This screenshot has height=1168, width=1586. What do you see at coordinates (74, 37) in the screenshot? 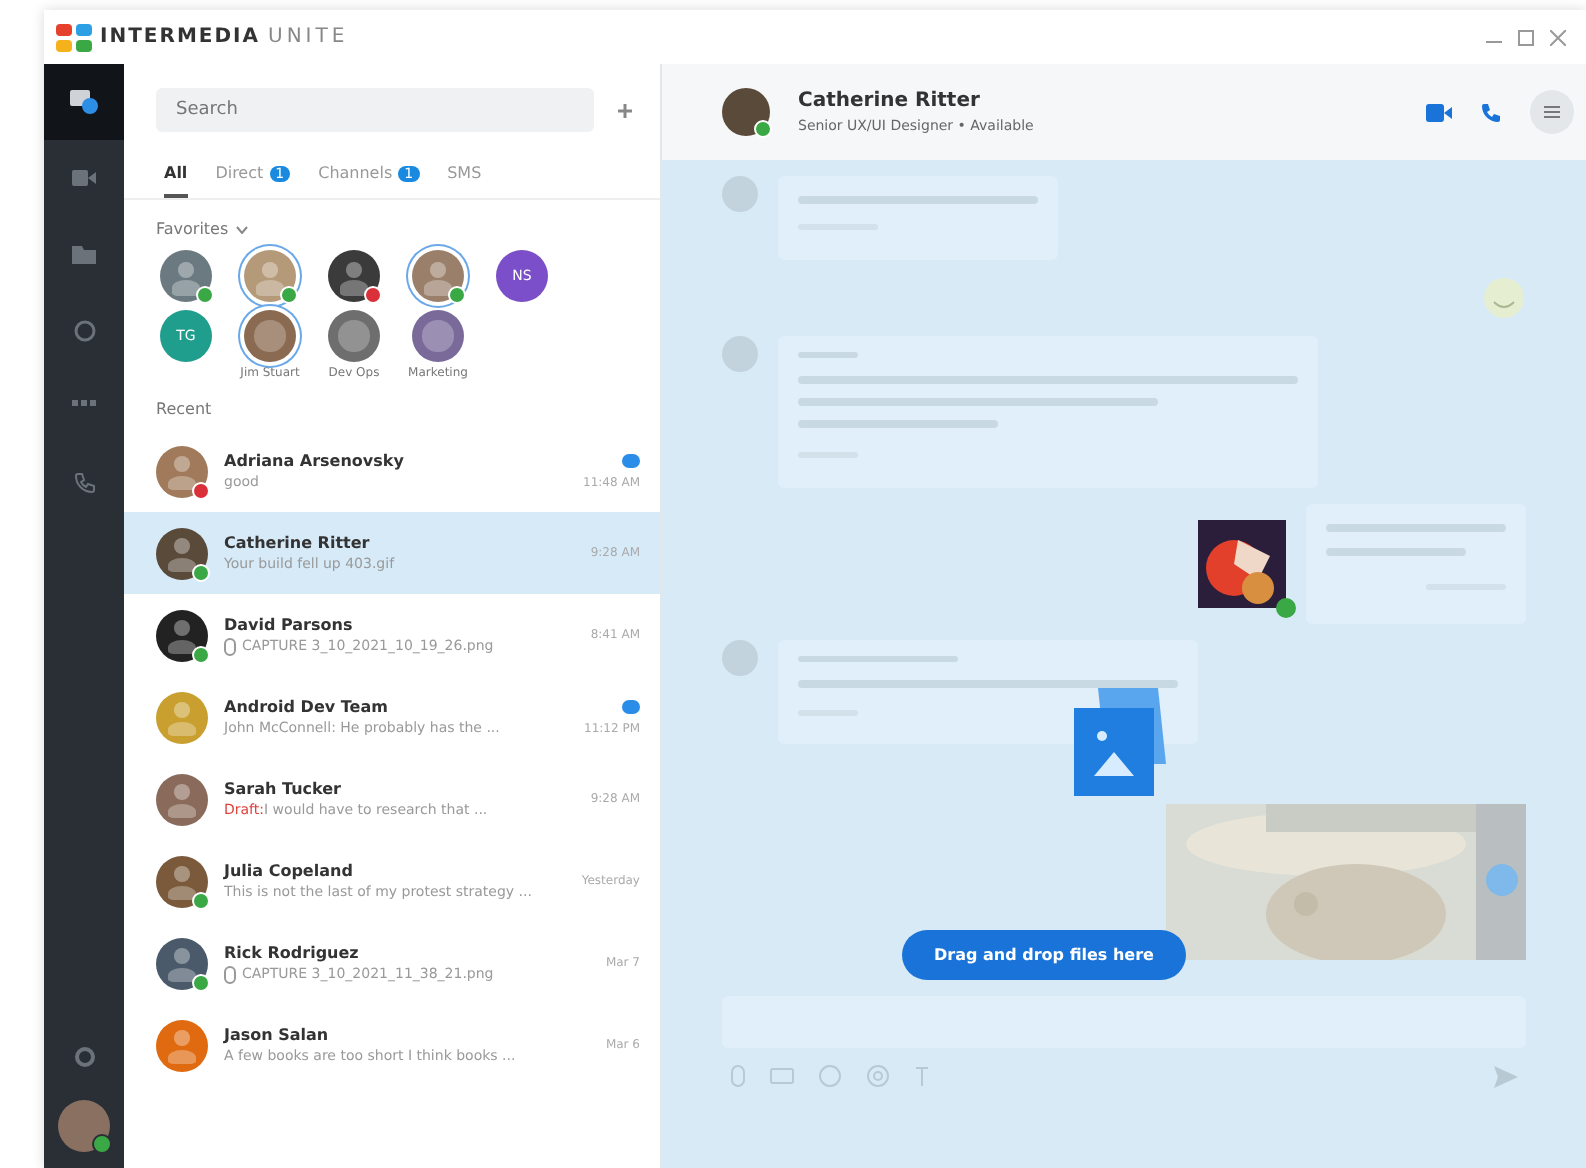
I see `logo-icon` at bounding box center [74, 37].